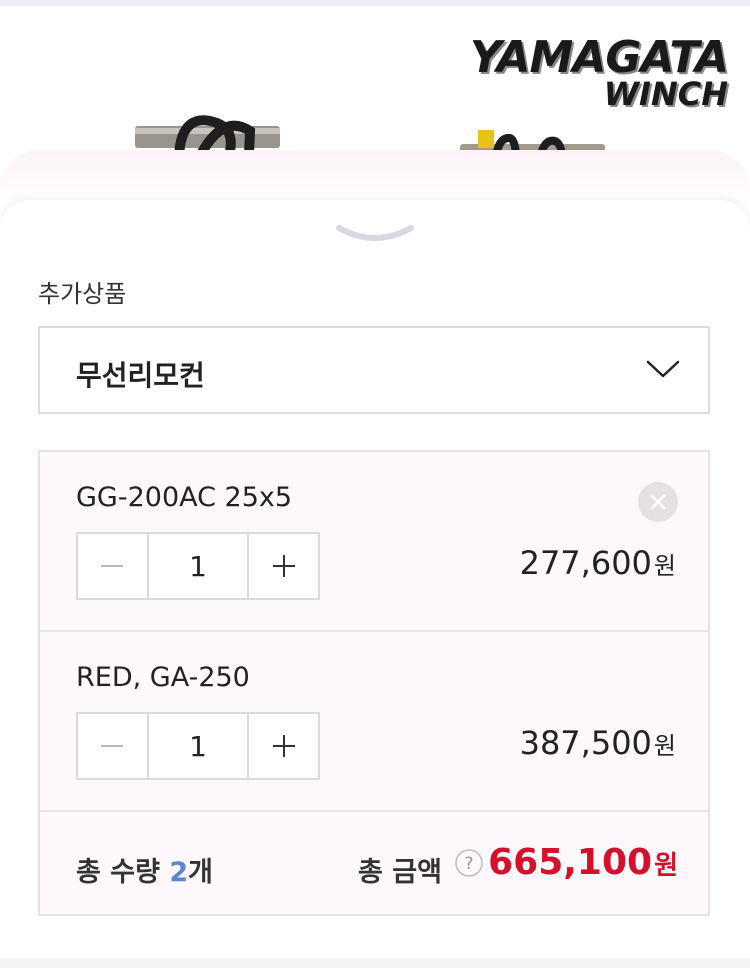 Image resolution: width=750 pixels, height=968 pixels. I want to click on item-price: 277,600원, so click(598, 563).